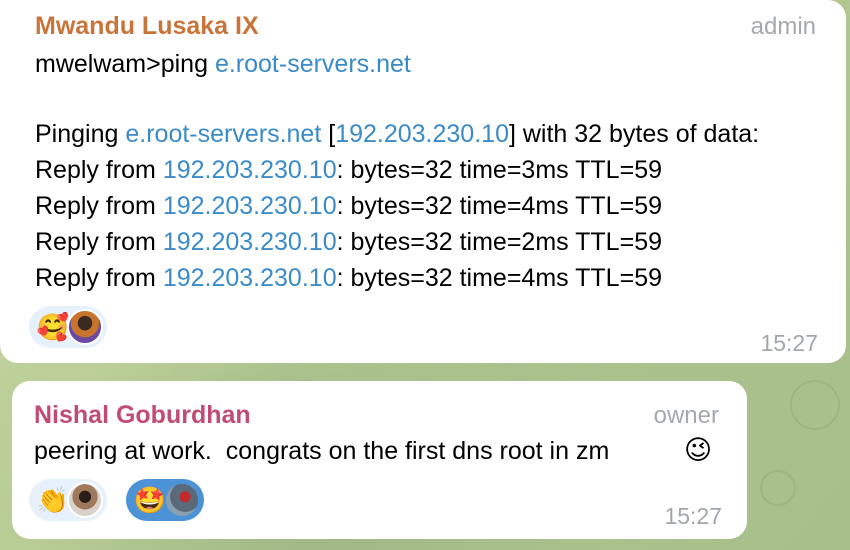 The height and width of the screenshot is (550, 850). I want to click on reaction-smiling-hearts: 🥰, so click(68, 327).